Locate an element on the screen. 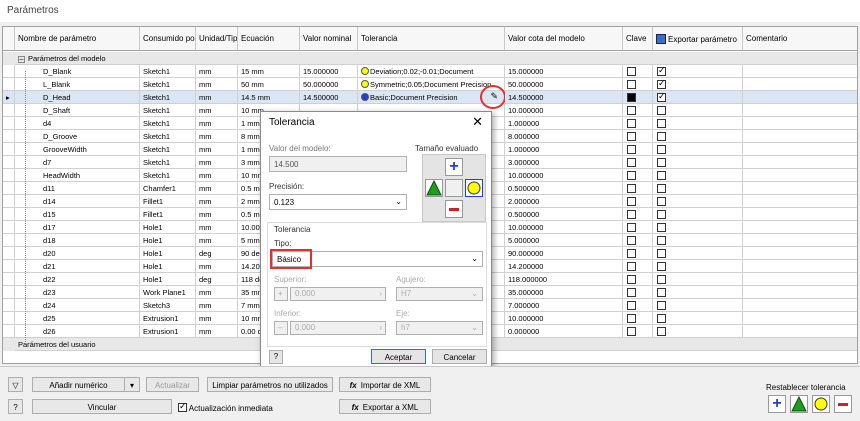 Image resolution: width=860 pixels, height=421 pixels. cell-nom: 50.000000 is located at coordinates (329, 84).